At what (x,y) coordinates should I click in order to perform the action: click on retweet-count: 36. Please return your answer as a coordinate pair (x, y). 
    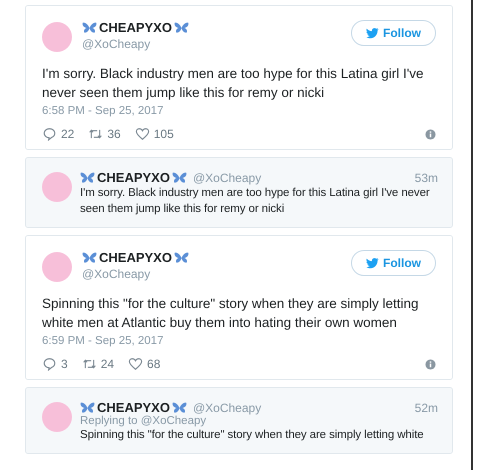
    Looking at the image, I should click on (114, 134).